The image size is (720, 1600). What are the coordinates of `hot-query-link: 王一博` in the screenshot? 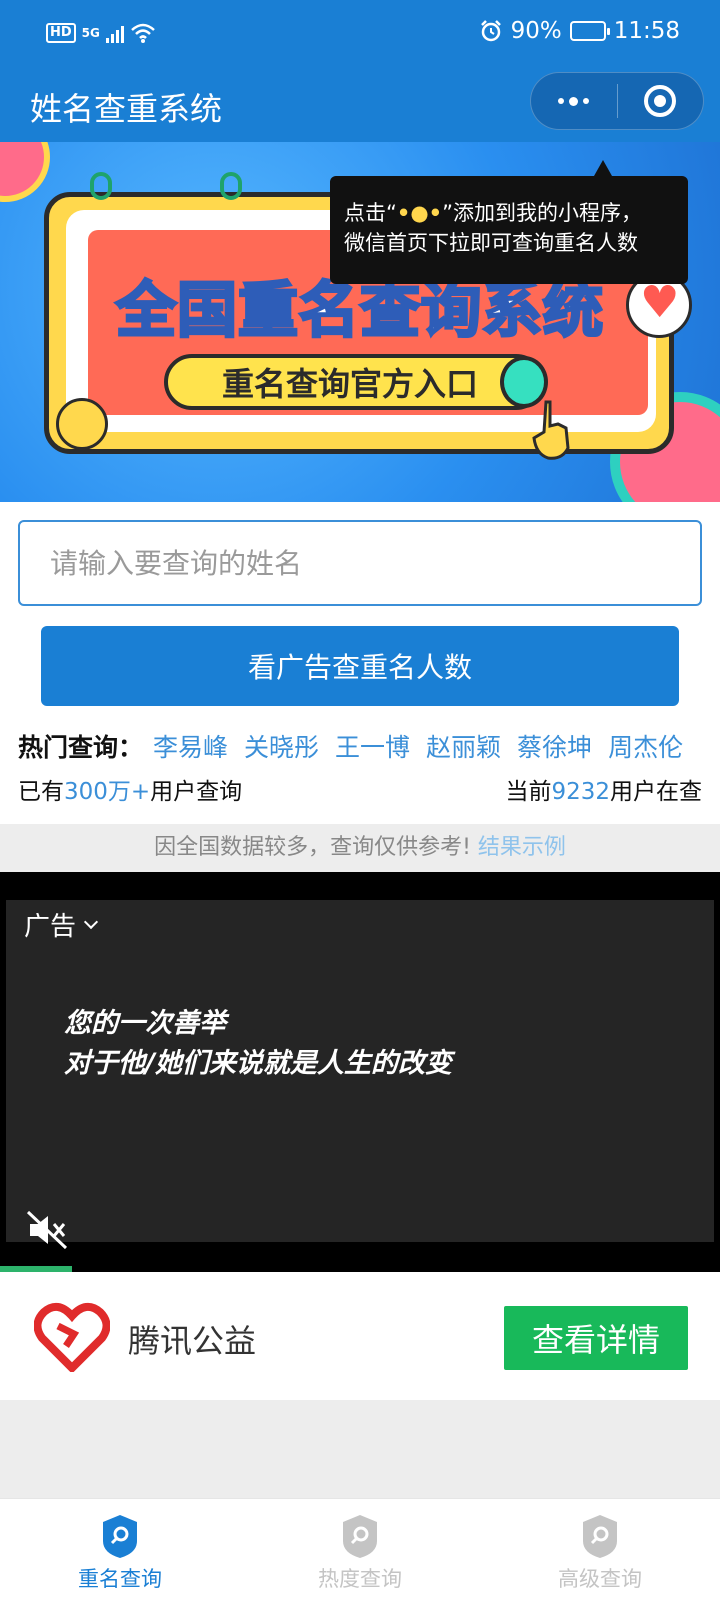 It's located at (372, 746).